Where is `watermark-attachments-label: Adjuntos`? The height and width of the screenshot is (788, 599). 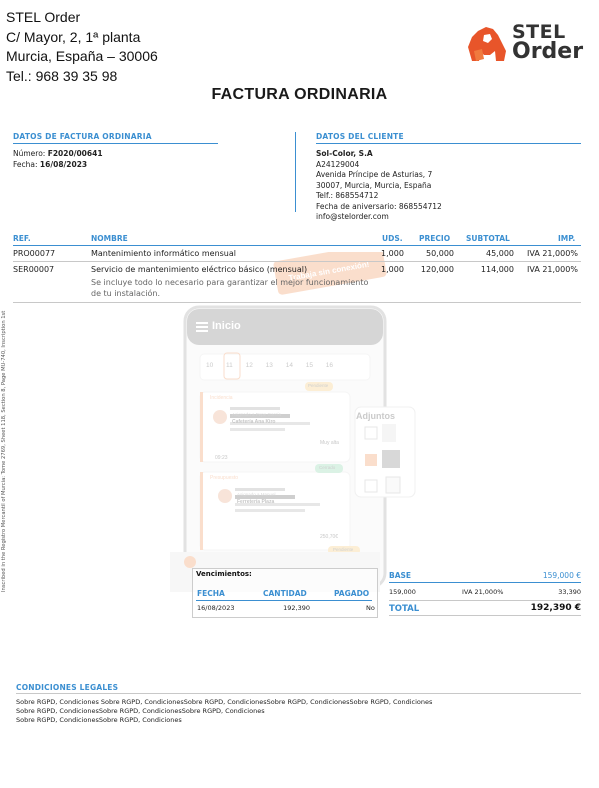 watermark-attachments-label: Adjuntos is located at coordinates (375, 416).